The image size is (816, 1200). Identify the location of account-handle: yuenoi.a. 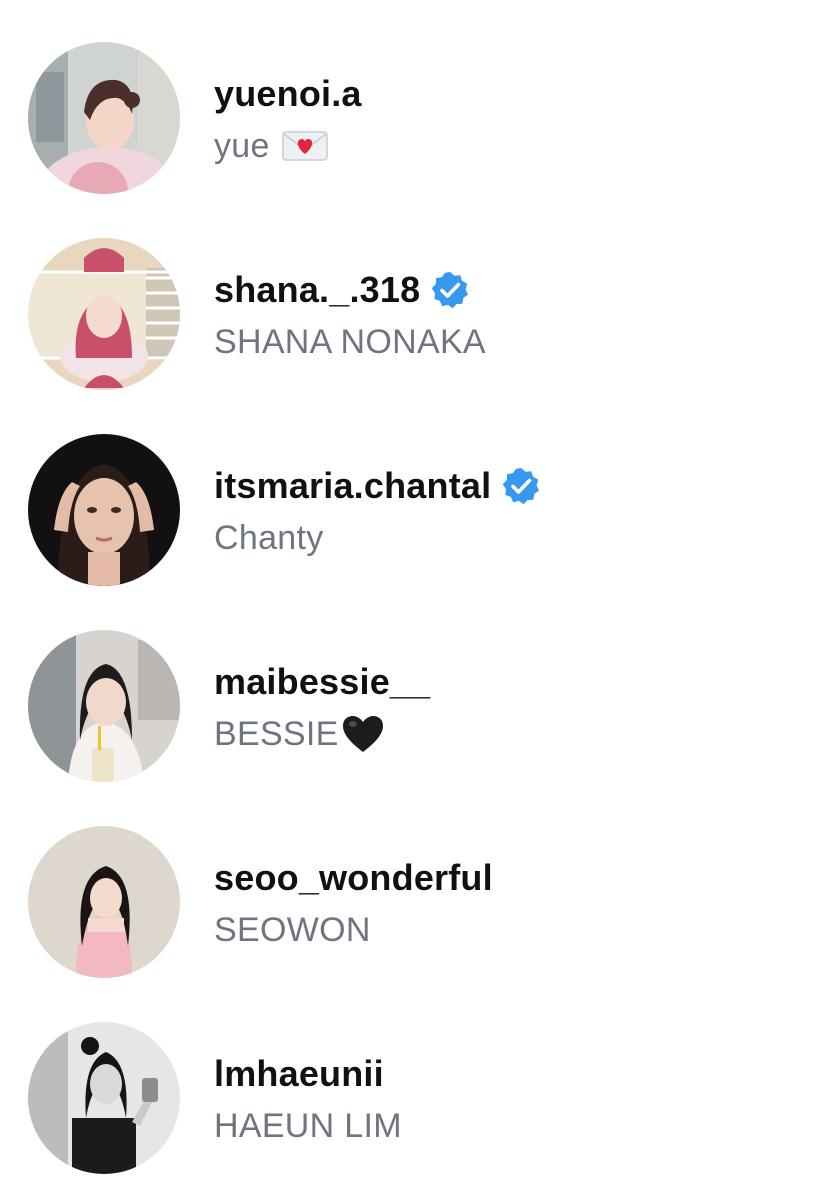
(288, 94).